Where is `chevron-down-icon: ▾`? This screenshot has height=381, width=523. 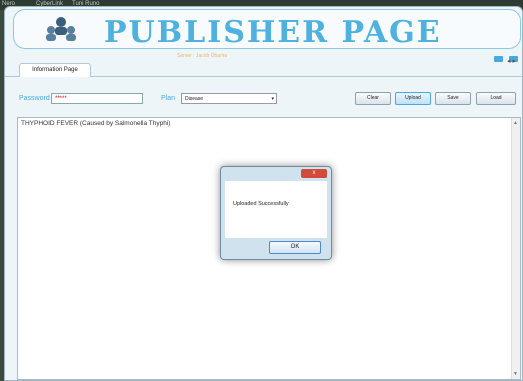 chevron-down-icon: ▾ is located at coordinates (272, 99).